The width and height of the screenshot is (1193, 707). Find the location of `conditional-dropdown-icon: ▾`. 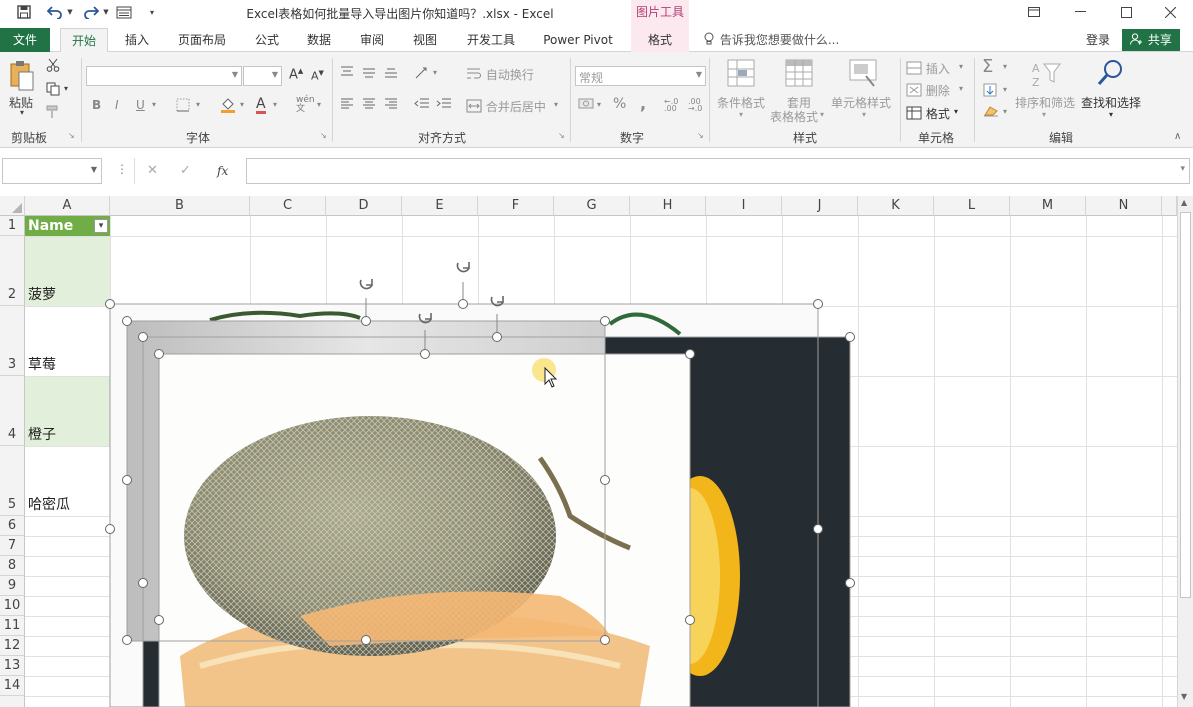

conditional-dropdown-icon: ▾ is located at coordinates (741, 114).